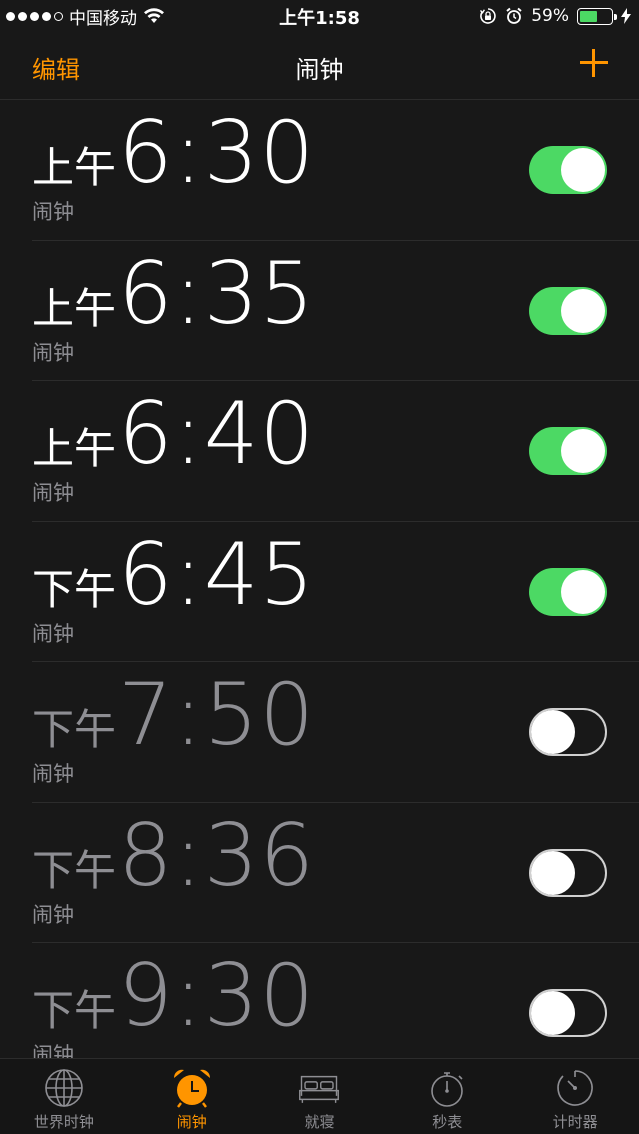 This screenshot has width=639, height=1134. Describe the element at coordinates (335, 592) in the screenshot. I see `alarm-row: 下午 6:45 闹钟` at that location.